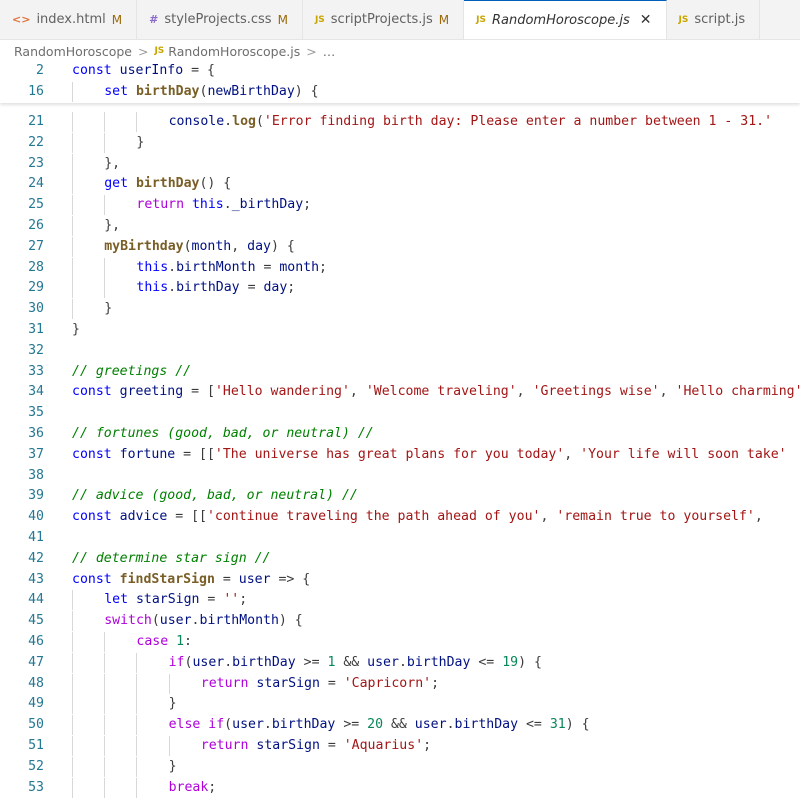  What do you see at coordinates (534, 725) in the screenshot?
I see `code-token: <=` at bounding box center [534, 725].